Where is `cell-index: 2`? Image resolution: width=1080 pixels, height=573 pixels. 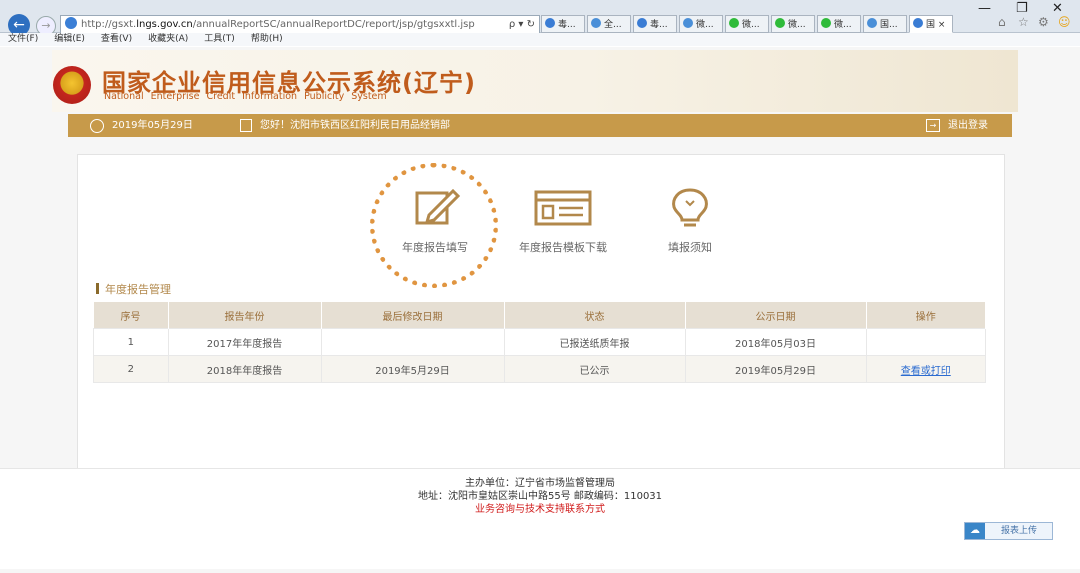
cell-index: 2 is located at coordinates (131, 369).